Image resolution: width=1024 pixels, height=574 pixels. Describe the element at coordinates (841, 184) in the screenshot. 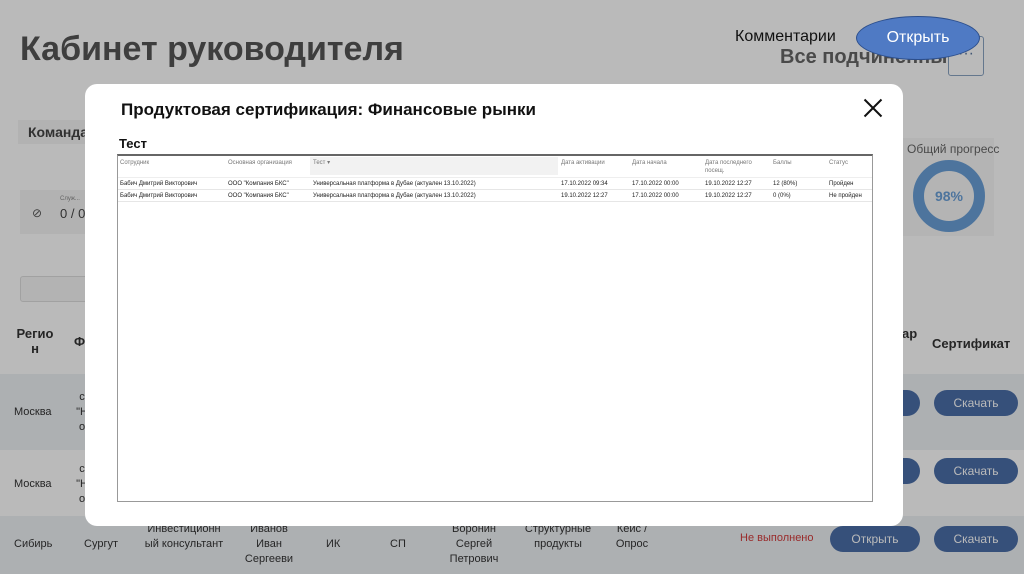

I see `status-cell: Пройден` at that location.